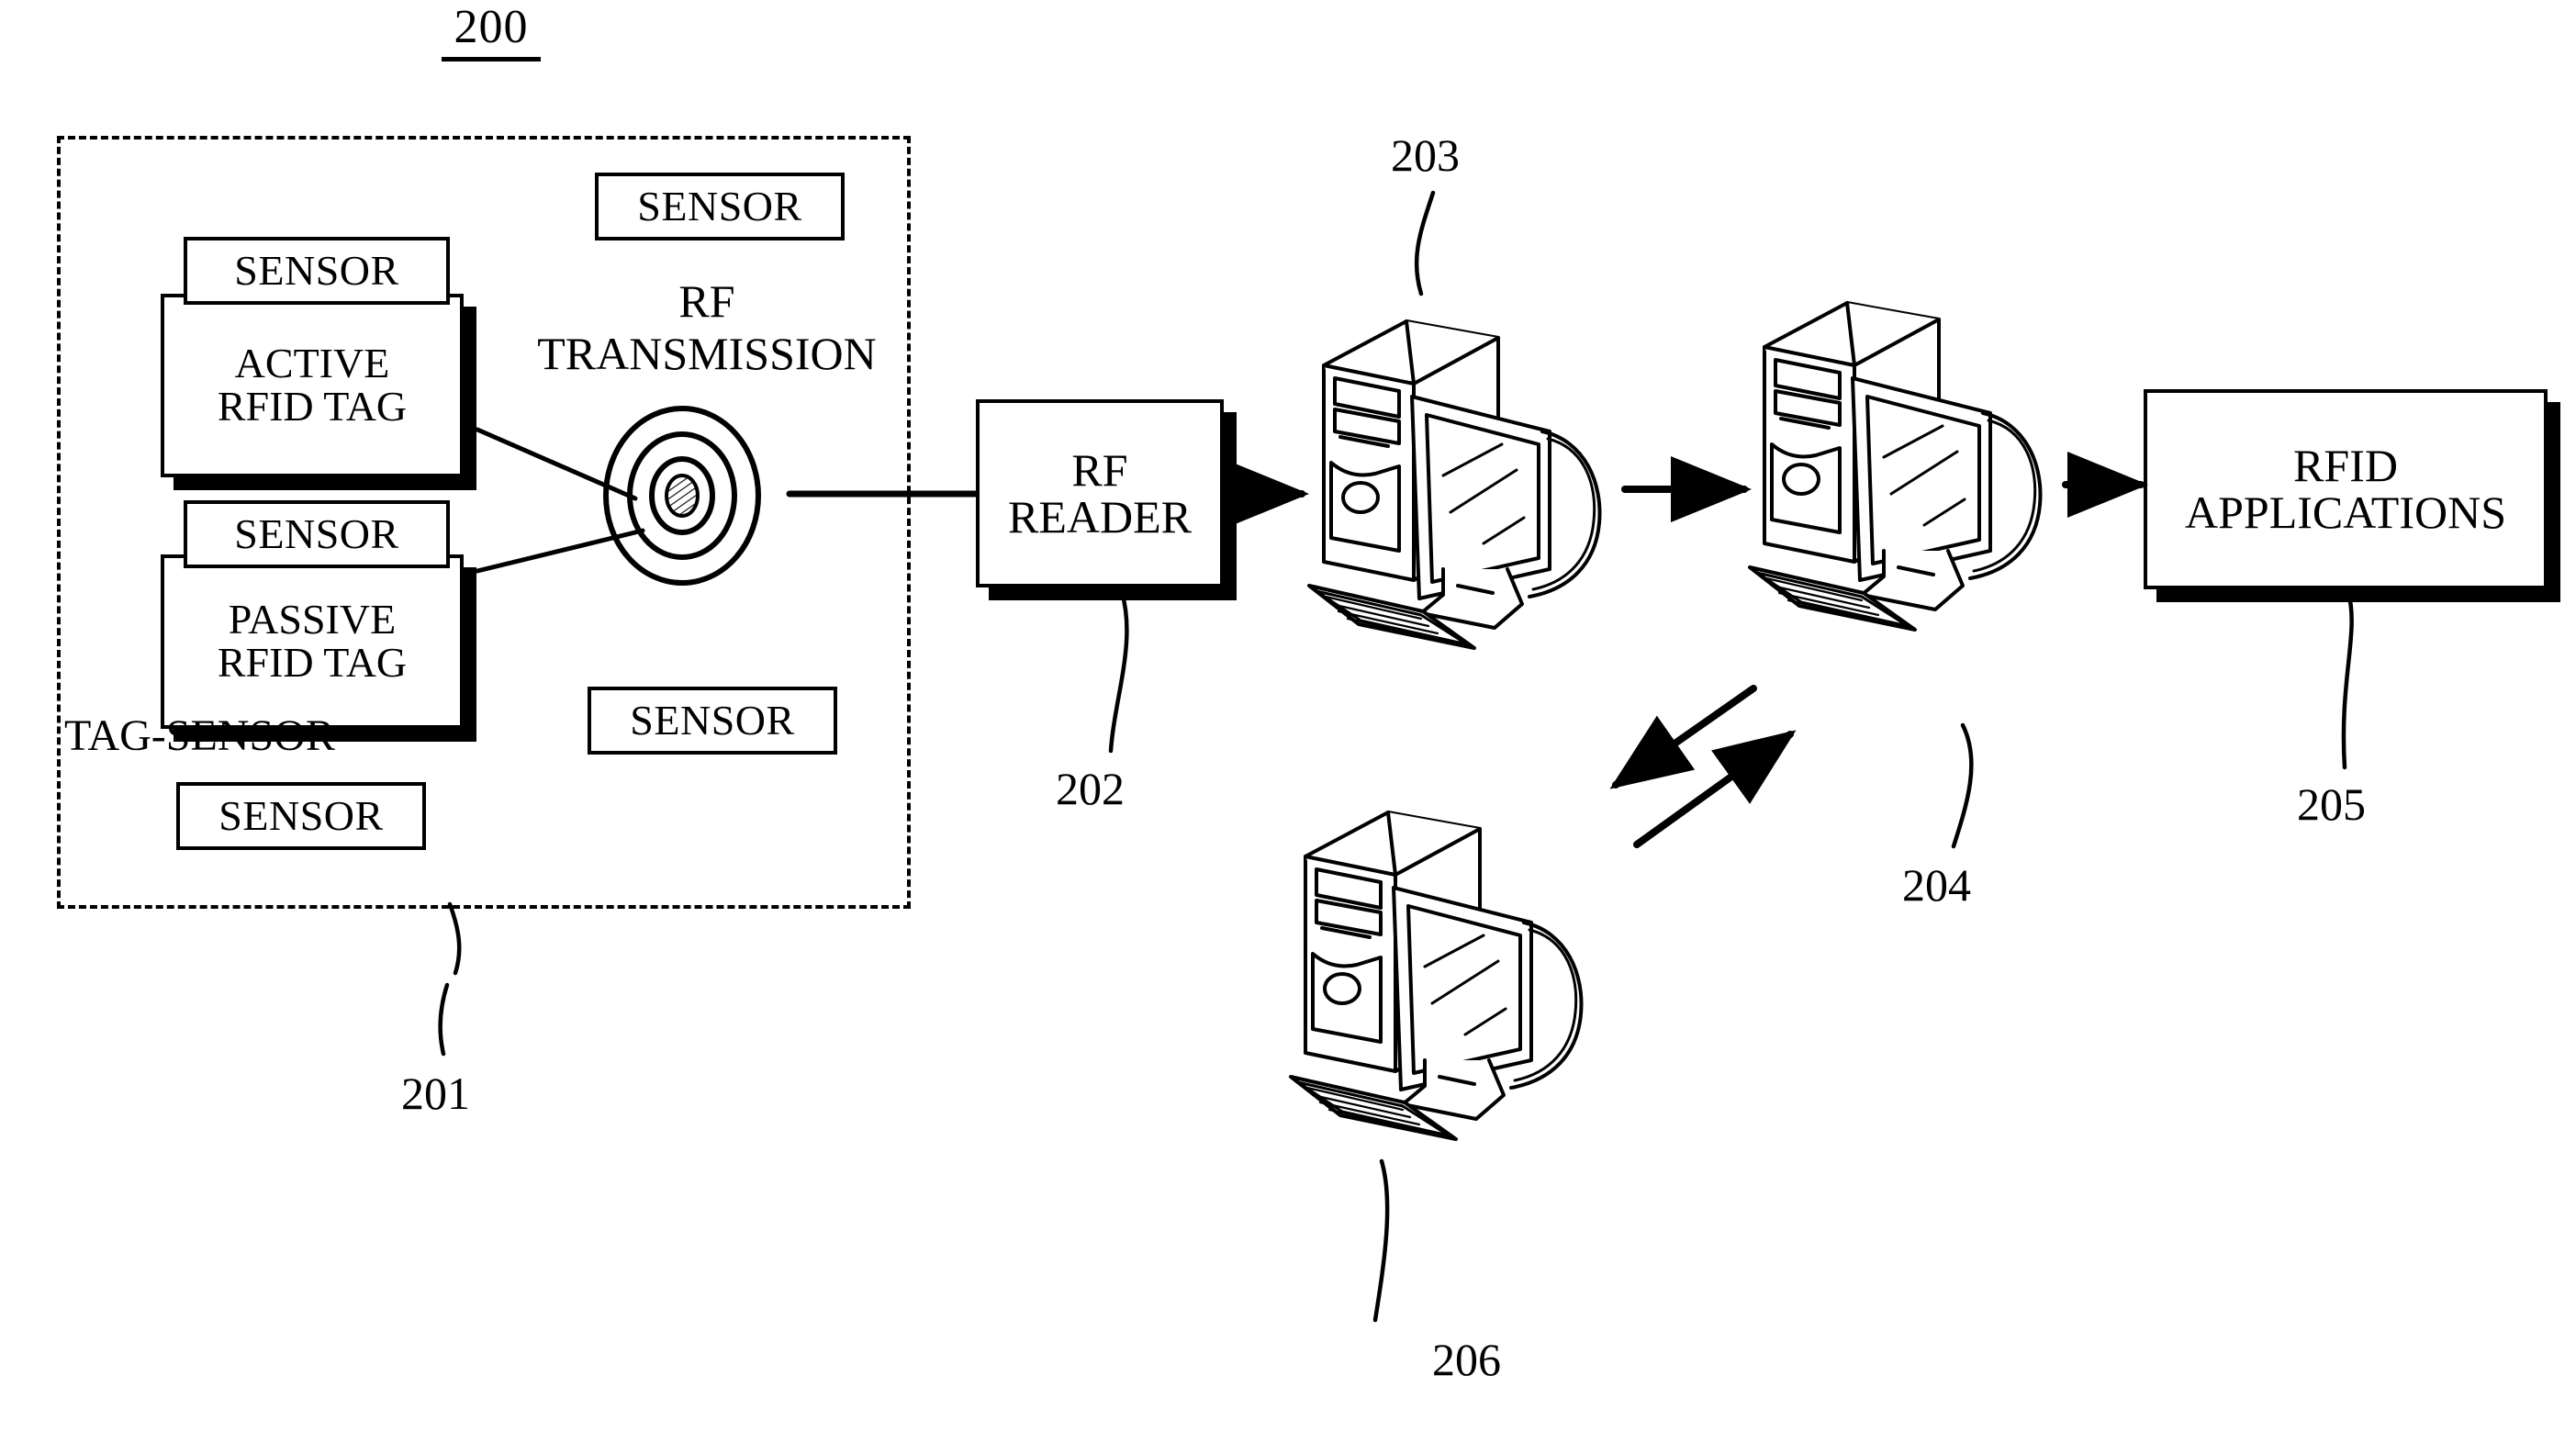 The height and width of the screenshot is (1443, 2576). Describe the element at coordinates (199, 735) in the screenshot. I see `tag-sensor-caption: TAG-SENSOR` at that location.